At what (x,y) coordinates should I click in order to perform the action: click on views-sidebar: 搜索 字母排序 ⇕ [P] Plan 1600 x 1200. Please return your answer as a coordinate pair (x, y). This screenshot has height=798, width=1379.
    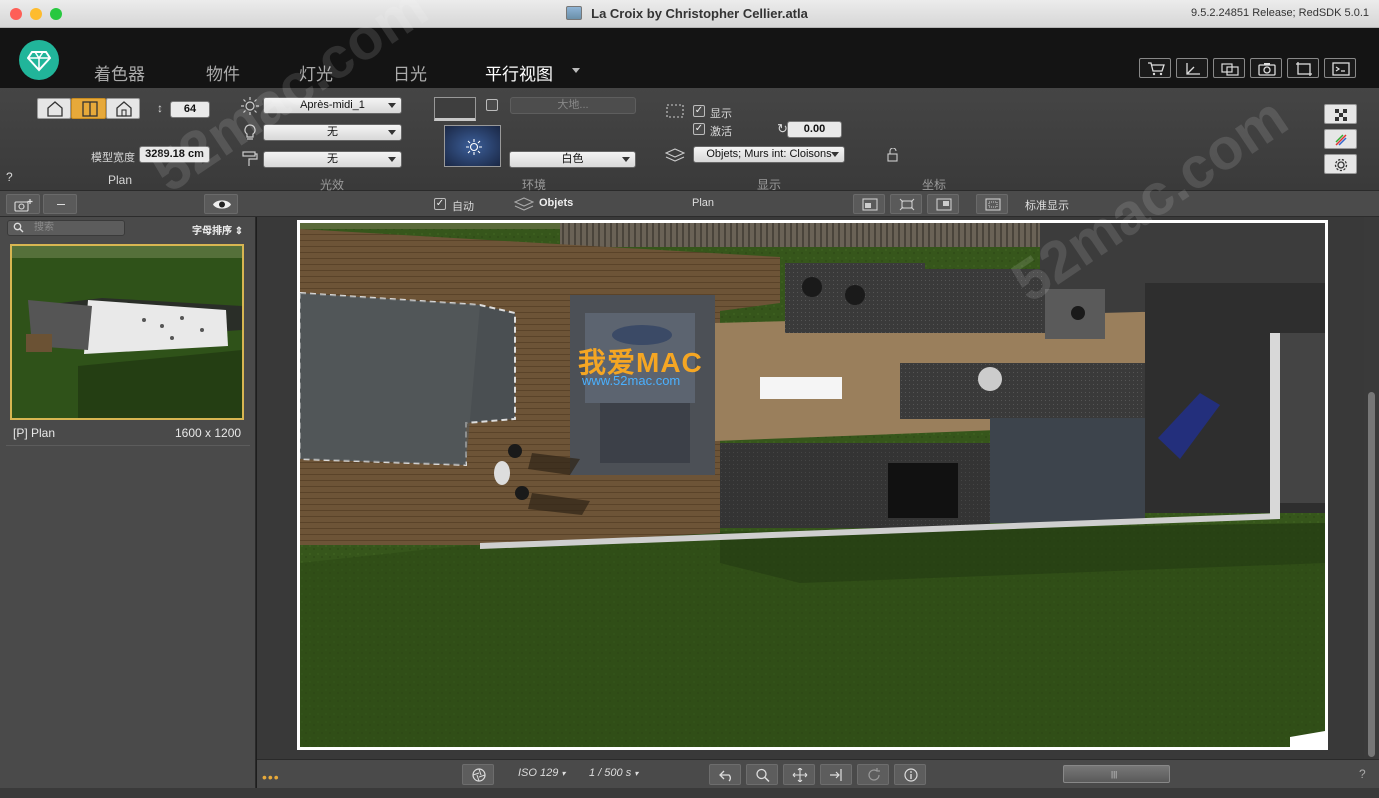
    Looking at the image, I should click on (128, 502).